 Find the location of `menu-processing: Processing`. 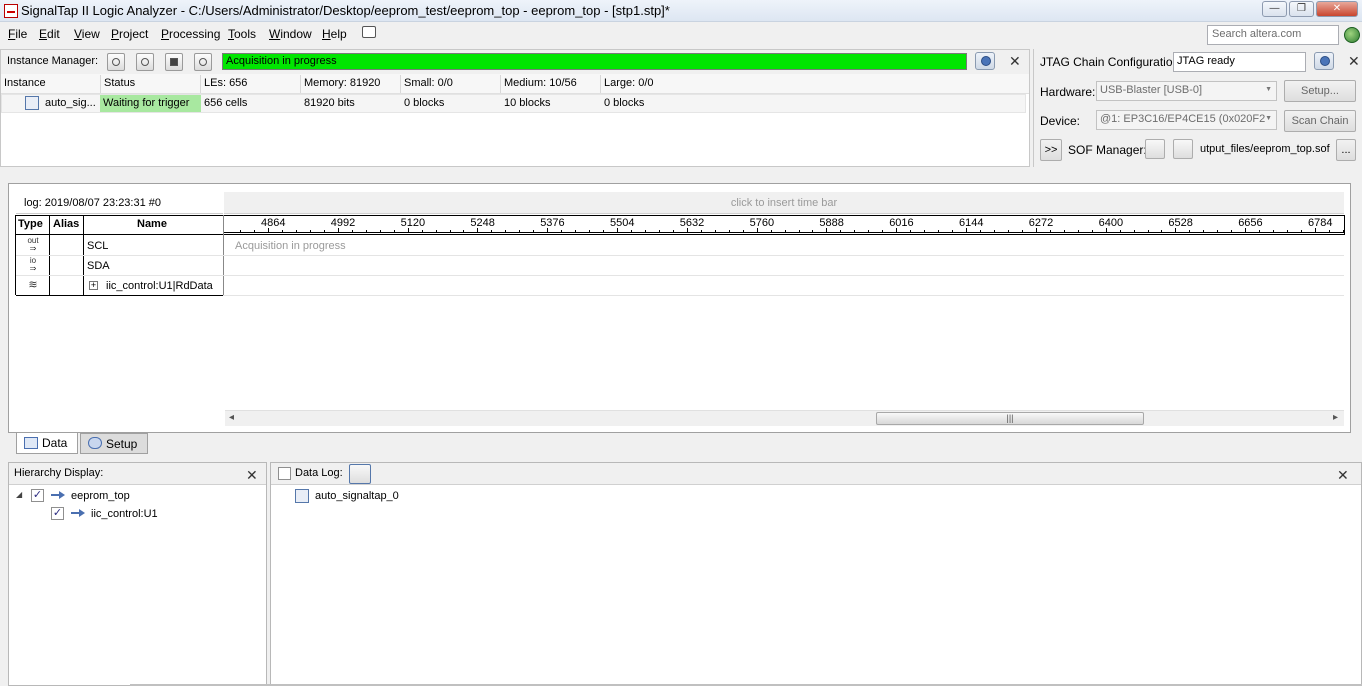

menu-processing: Processing is located at coordinates (190, 34).